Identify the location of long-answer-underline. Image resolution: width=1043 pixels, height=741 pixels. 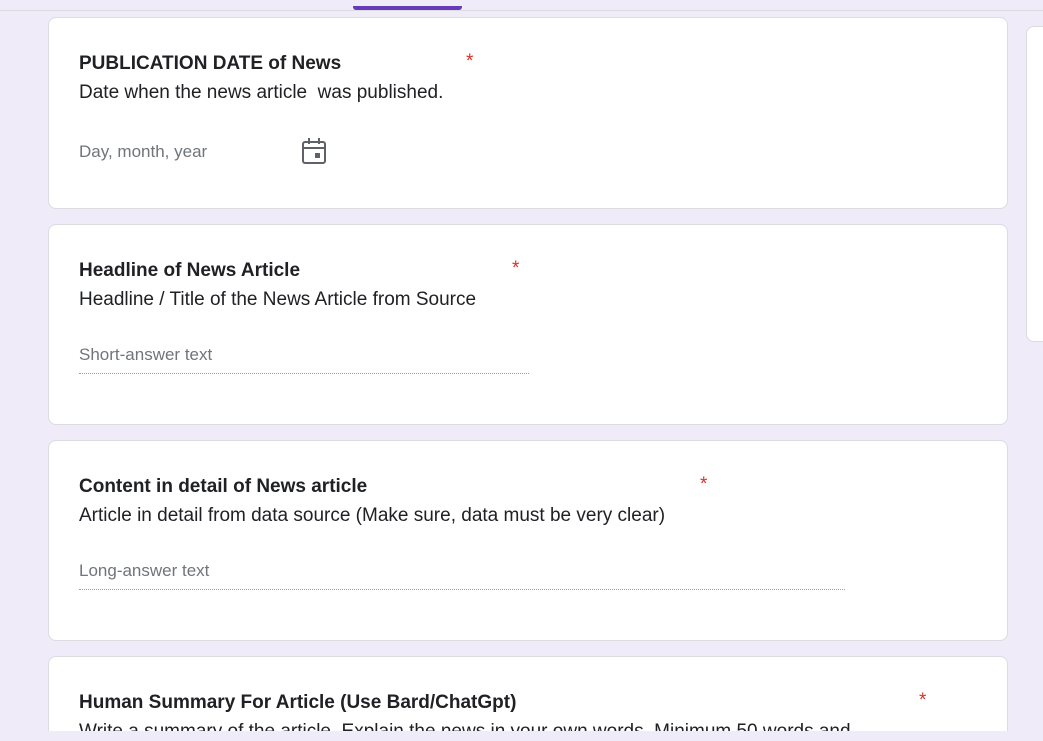
(462, 589).